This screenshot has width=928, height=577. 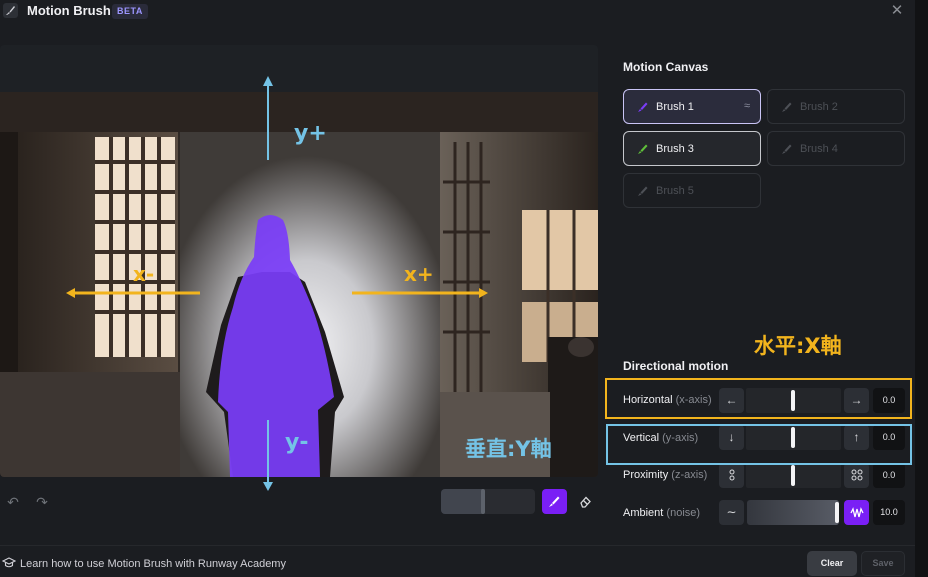 What do you see at coordinates (819, 148) in the screenshot?
I see `brush-label: Brush 4` at bounding box center [819, 148].